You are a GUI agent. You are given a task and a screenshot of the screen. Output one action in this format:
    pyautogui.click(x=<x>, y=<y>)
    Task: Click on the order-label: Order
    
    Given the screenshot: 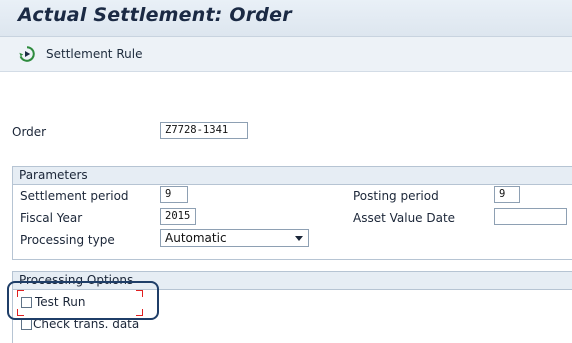 What is the action you would take?
    pyautogui.click(x=29, y=132)
    